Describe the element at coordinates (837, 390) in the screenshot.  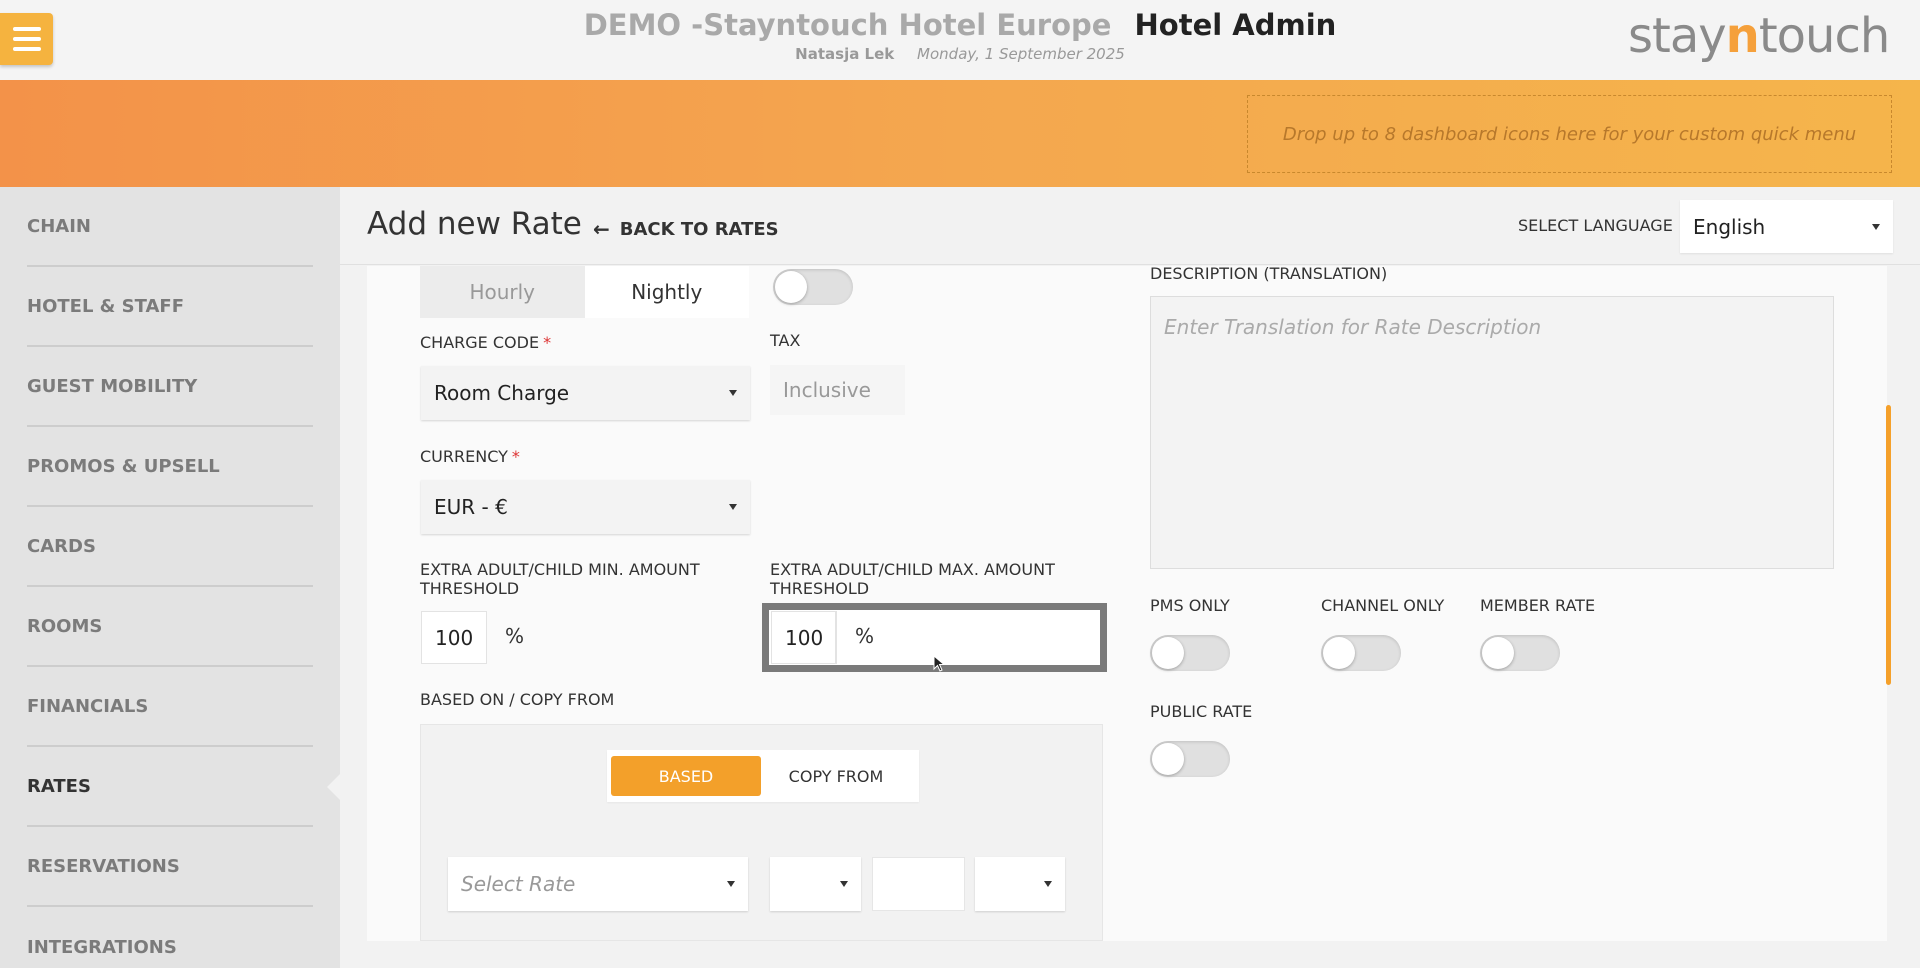
I see `tax-value: Inclusive` at that location.